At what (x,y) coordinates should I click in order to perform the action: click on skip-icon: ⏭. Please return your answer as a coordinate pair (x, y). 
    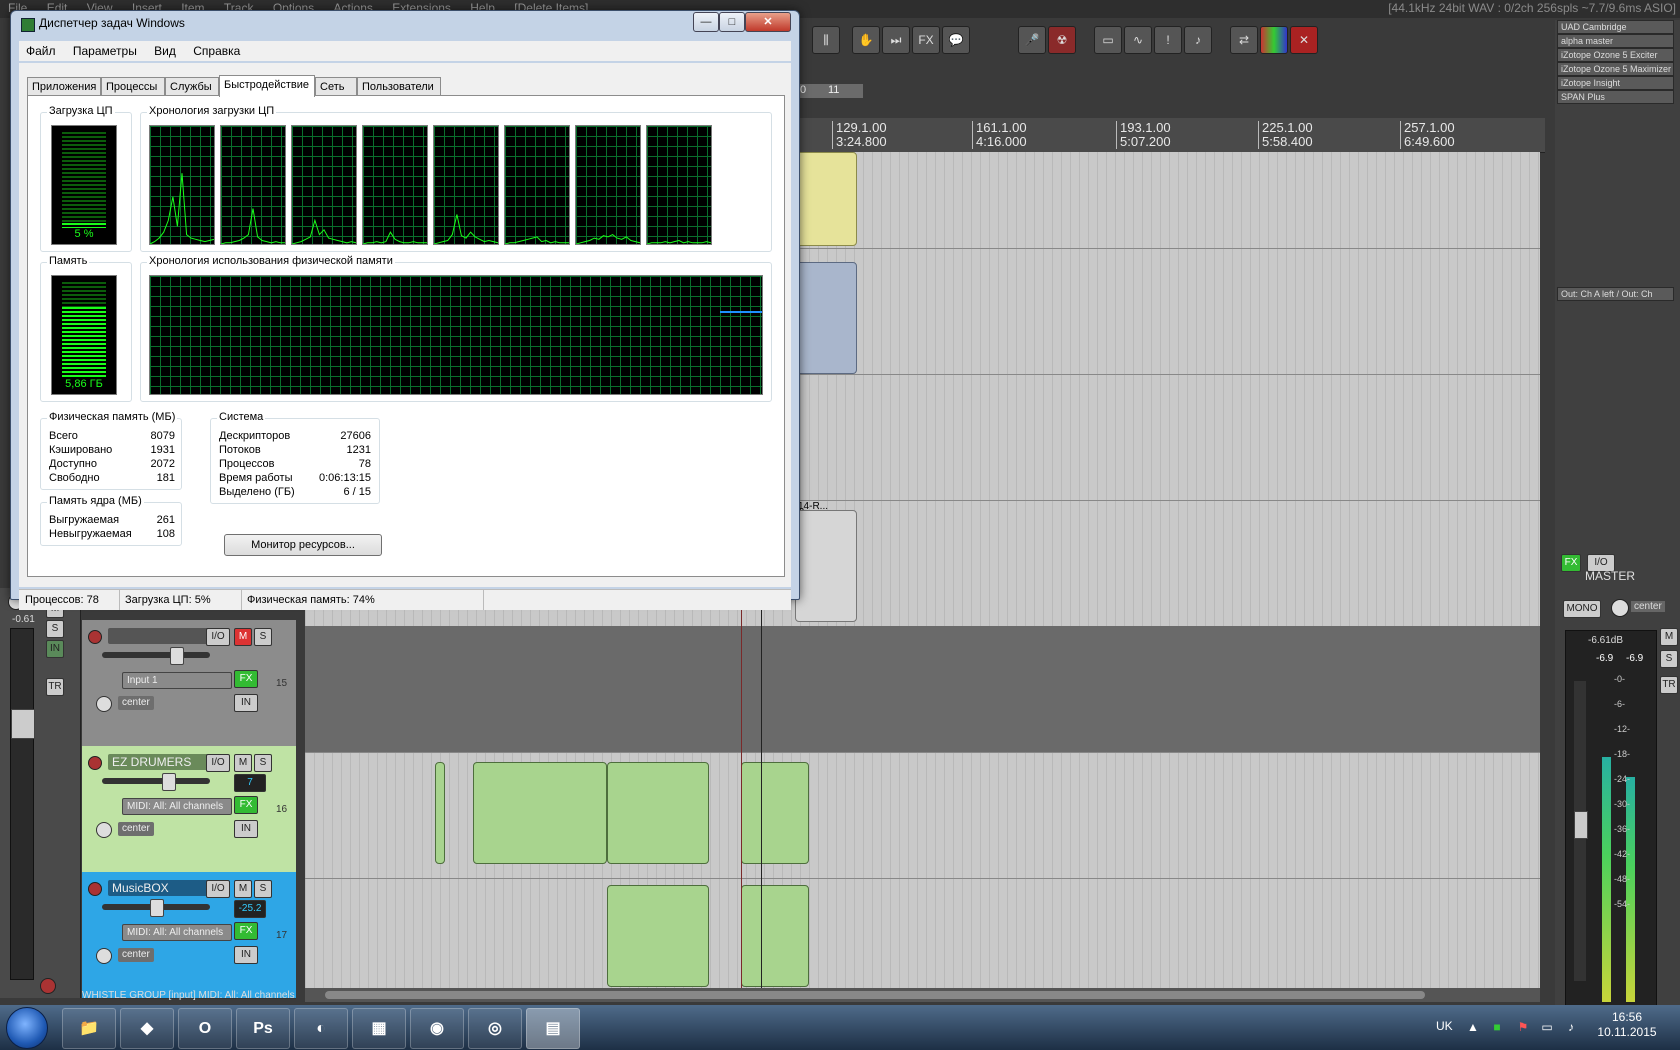
    Looking at the image, I should click on (896, 40).